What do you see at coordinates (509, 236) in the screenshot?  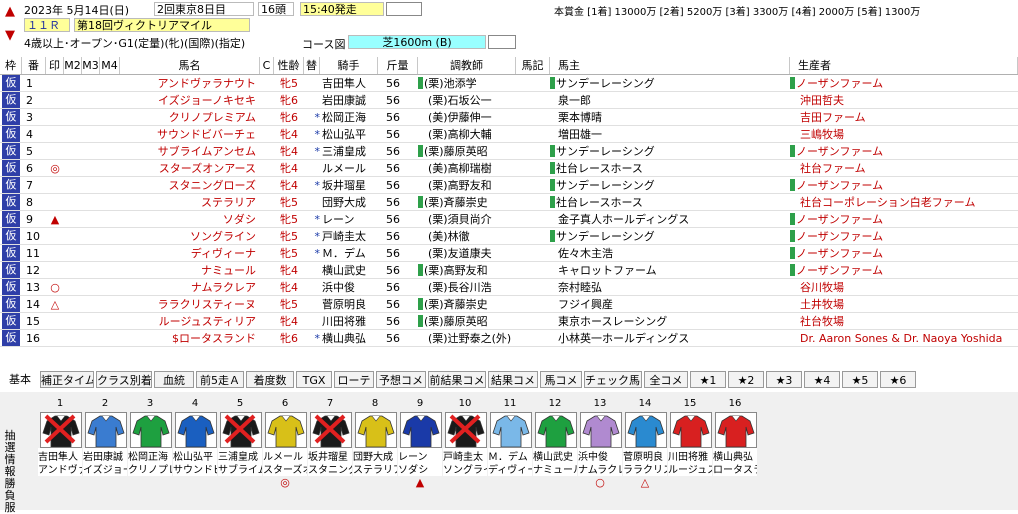 I see `table-row: 仮 10 ソングライン 牝5 * 戸崎圭太 56 (美)林徹 サンデーレーシング ノーザンファーム` at bounding box center [509, 236].